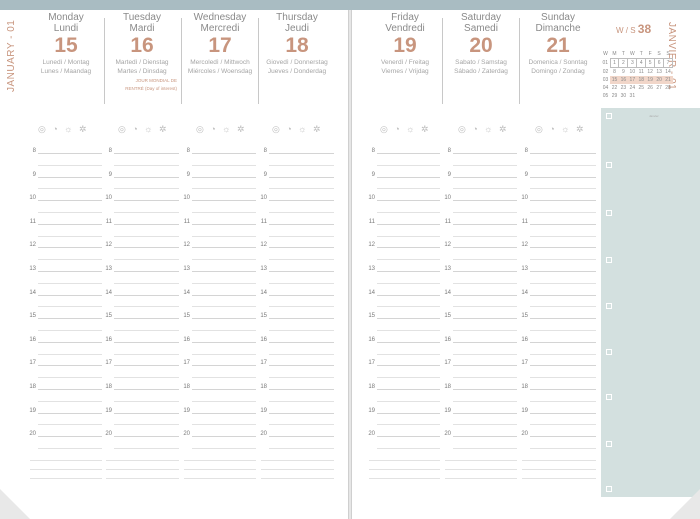 Image resolution: width=700 pixels, height=519 pixels. I want to click on mini-calendar-day: 25, so click(641, 88).